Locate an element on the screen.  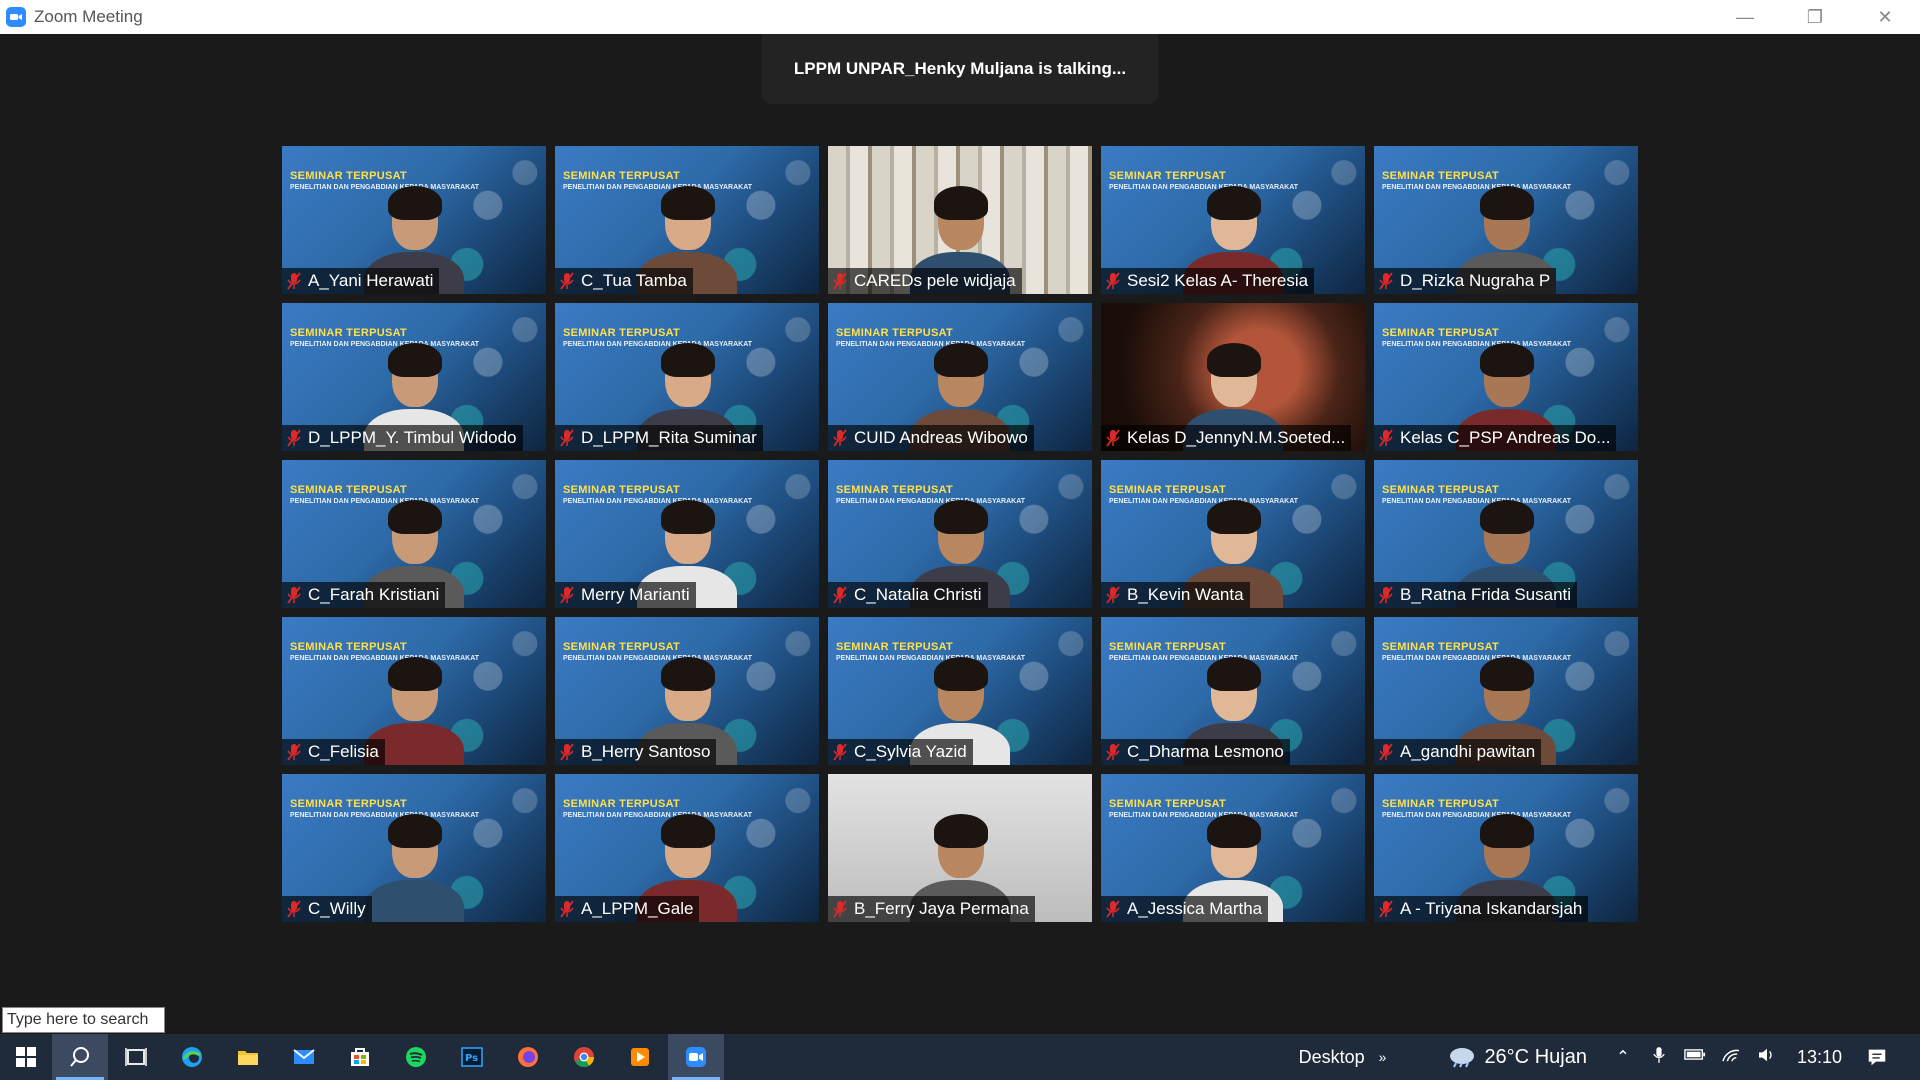
battery-icon is located at coordinates (1695, 1057).